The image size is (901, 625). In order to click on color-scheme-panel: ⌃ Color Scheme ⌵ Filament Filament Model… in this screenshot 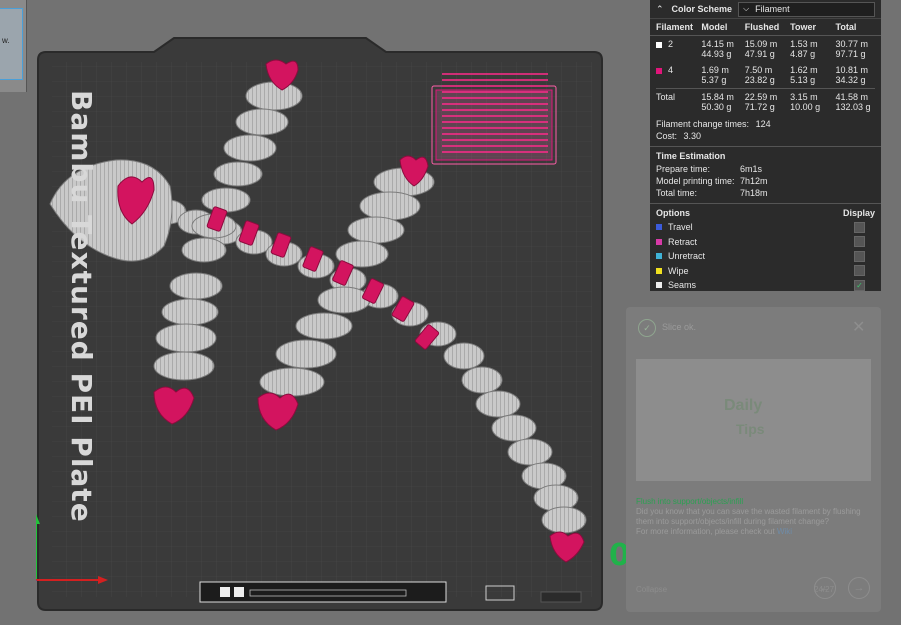, I will do `click(765, 145)`.